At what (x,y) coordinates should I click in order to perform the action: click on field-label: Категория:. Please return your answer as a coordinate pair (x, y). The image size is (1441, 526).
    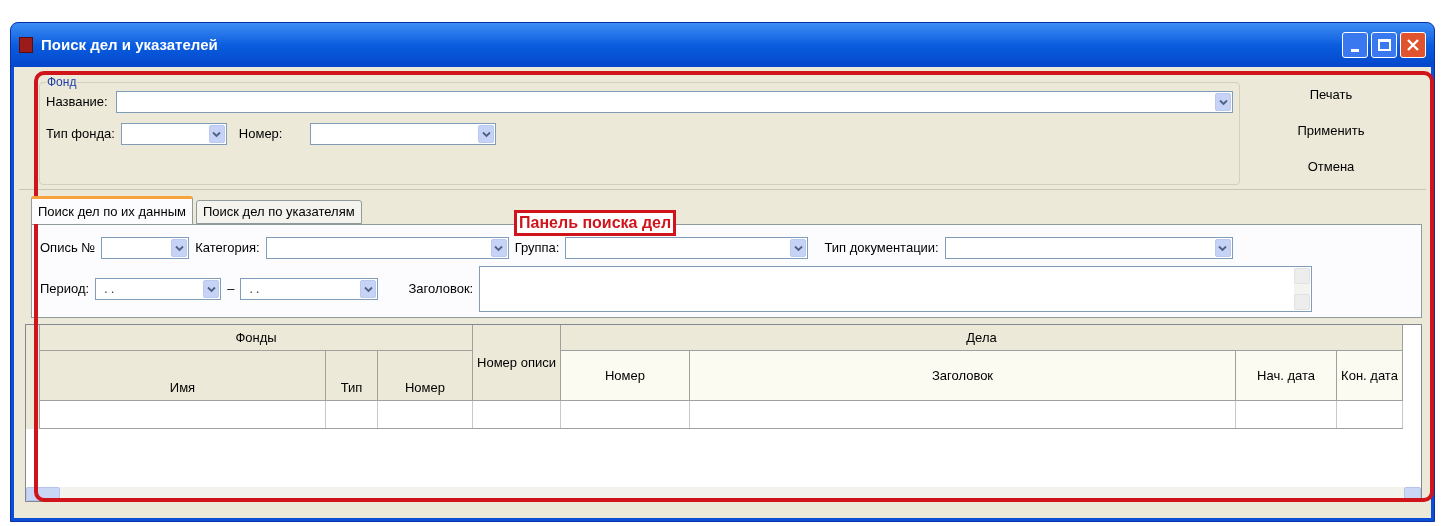
    Looking at the image, I should click on (227, 248).